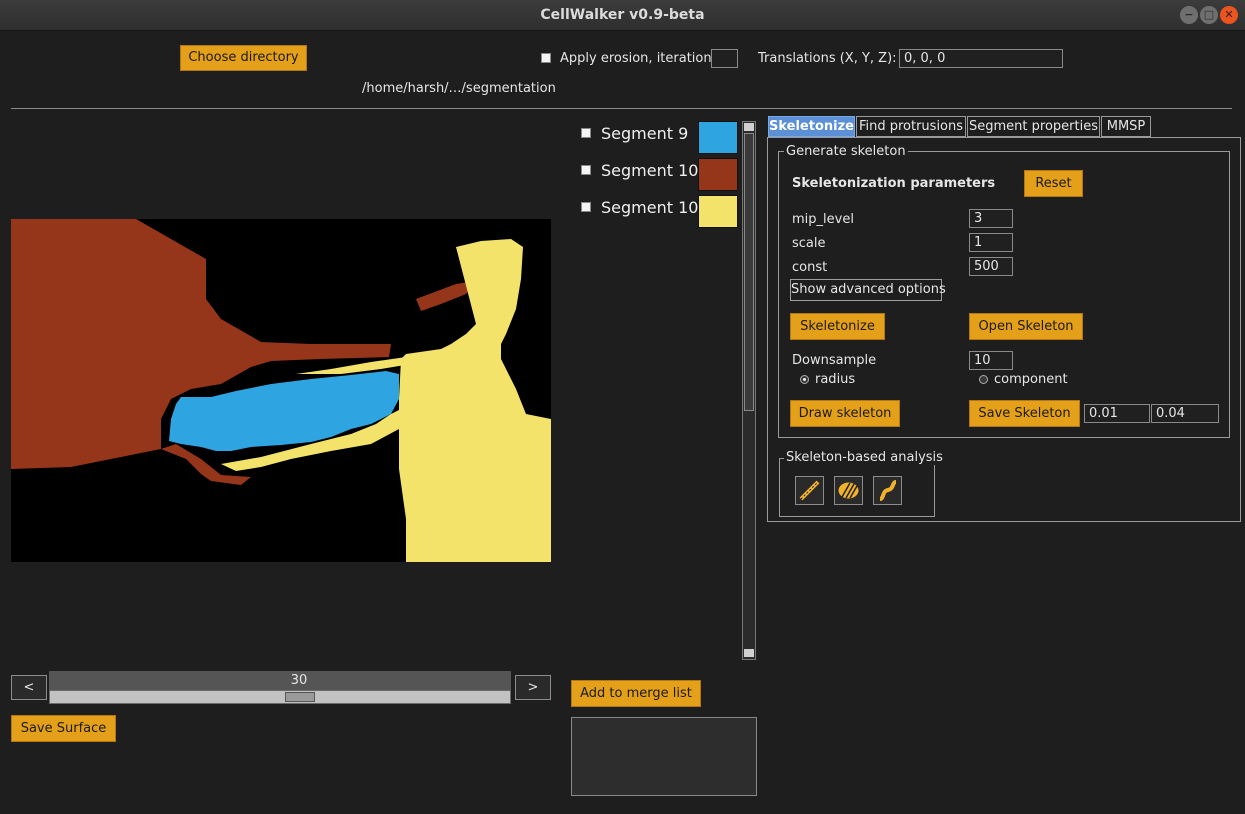  Describe the element at coordinates (834, 360) in the screenshot. I see `downsample-label: Downsample` at that location.